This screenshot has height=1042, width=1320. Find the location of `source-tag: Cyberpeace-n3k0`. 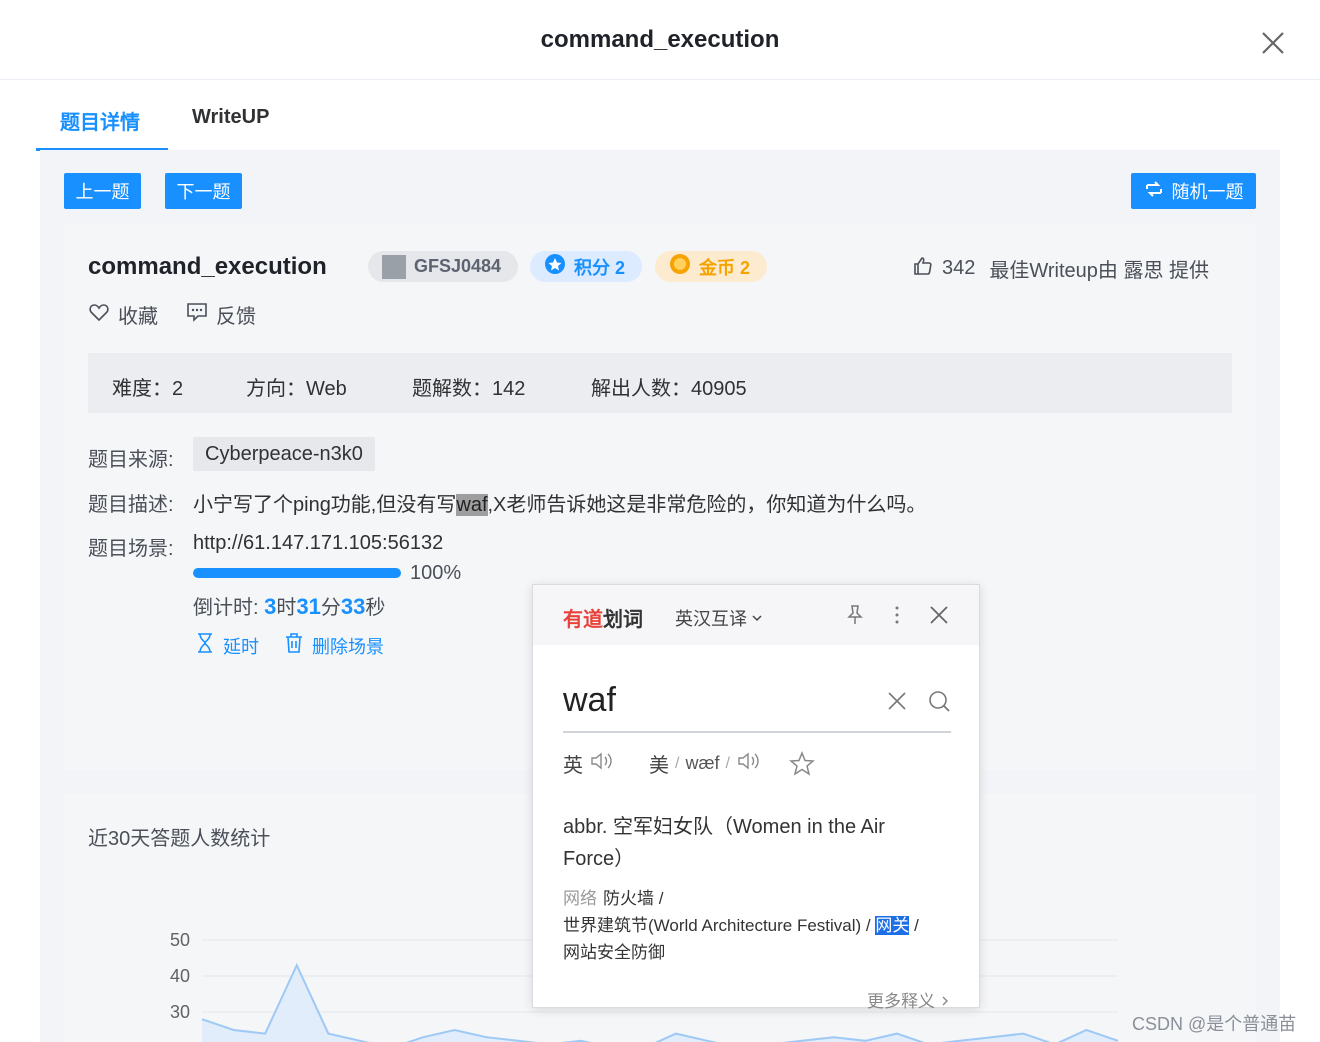

source-tag: Cyberpeace-n3k0 is located at coordinates (284, 454).